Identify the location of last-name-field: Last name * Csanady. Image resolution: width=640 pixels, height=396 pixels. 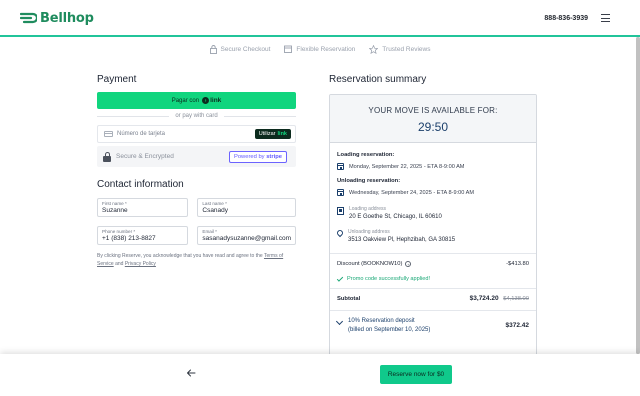
(246, 207).